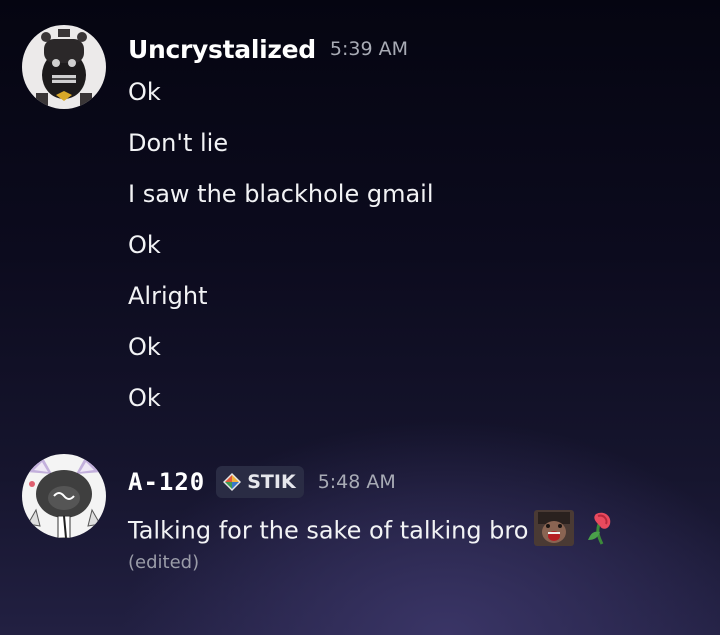  I want to click on message-header: A-120 STIK 5:48 AM, so click(262, 482).